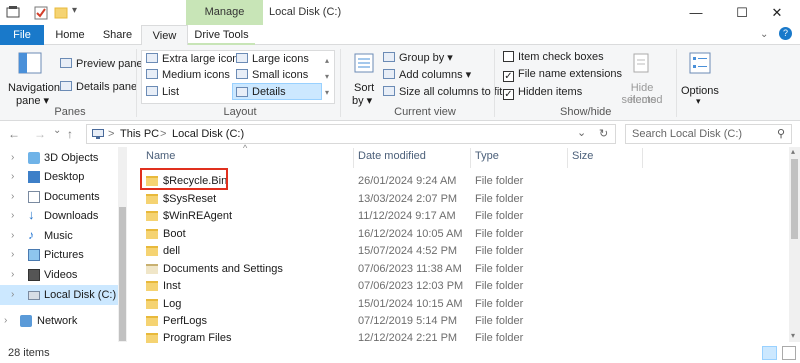  Describe the element at coordinates (365, 78) in the screenshot. I see `sort-by-button: Sort by ▾` at that location.